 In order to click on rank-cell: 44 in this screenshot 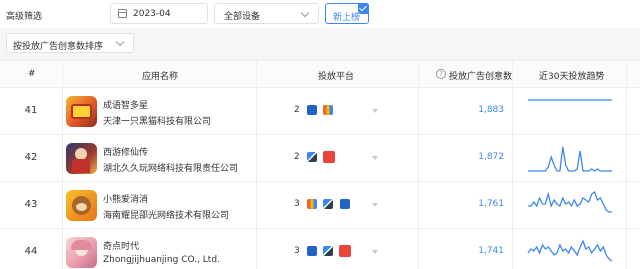, I will do `click(31, 251)`.